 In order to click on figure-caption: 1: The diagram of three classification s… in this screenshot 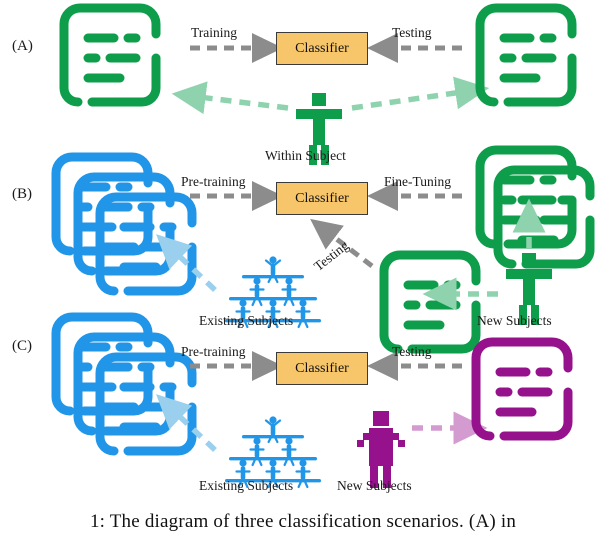, I will do `click(303, 521)`.